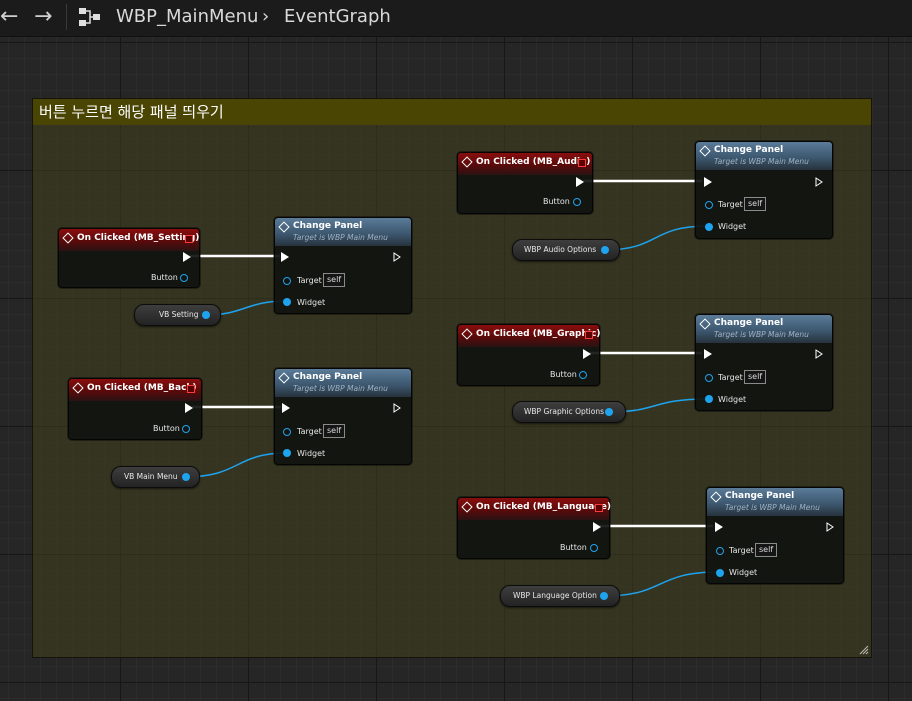 The height and width of the screenshot is (701, 912). I want to click on forward-arrow-icon: →, so click(43, 17).